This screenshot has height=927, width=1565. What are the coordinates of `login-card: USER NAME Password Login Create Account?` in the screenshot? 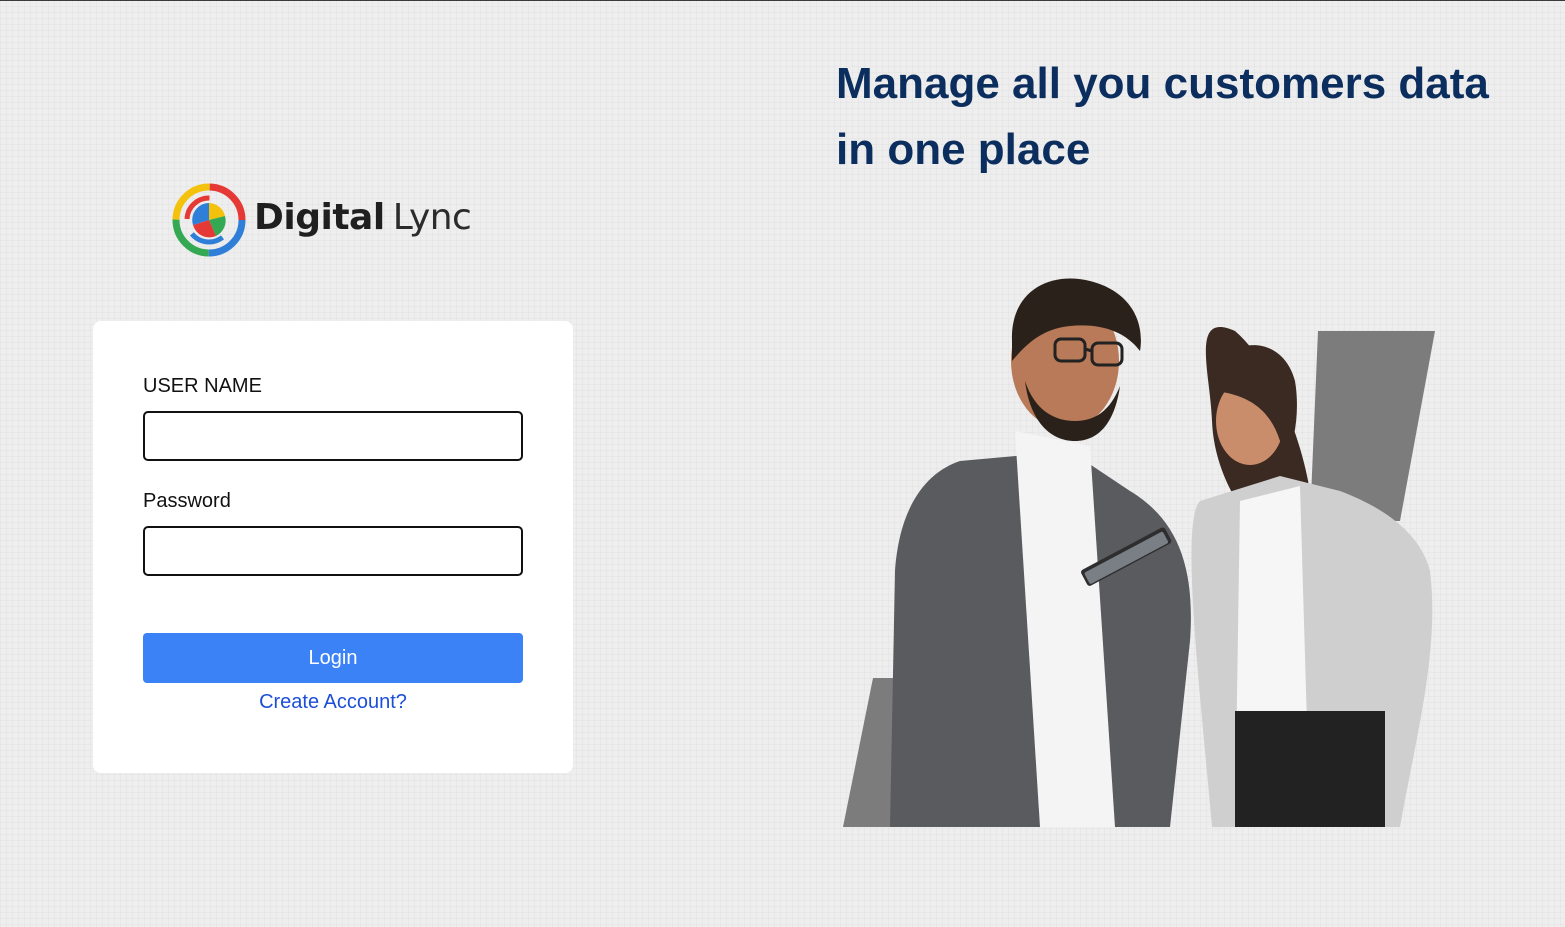 It's located at (333, 547).